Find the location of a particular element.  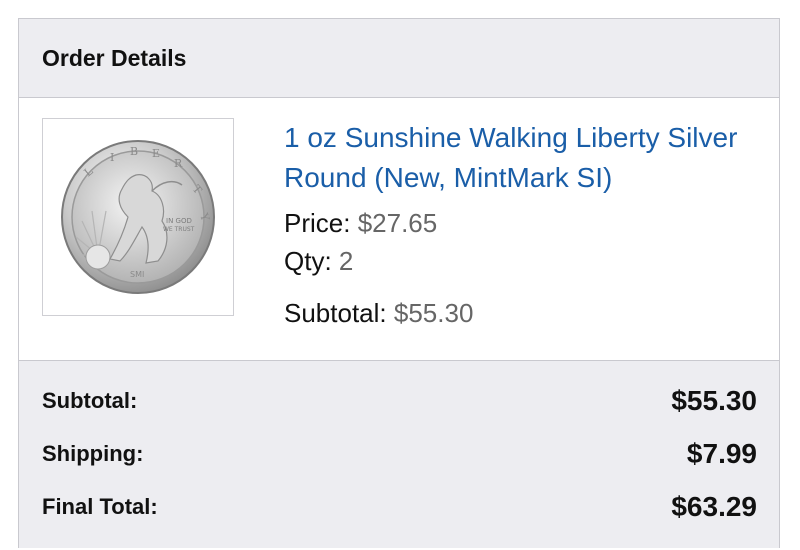

product-thumbnail: IN GOD WE TRUST SMI L I B E R T Y is located at coordinates (138, 217).